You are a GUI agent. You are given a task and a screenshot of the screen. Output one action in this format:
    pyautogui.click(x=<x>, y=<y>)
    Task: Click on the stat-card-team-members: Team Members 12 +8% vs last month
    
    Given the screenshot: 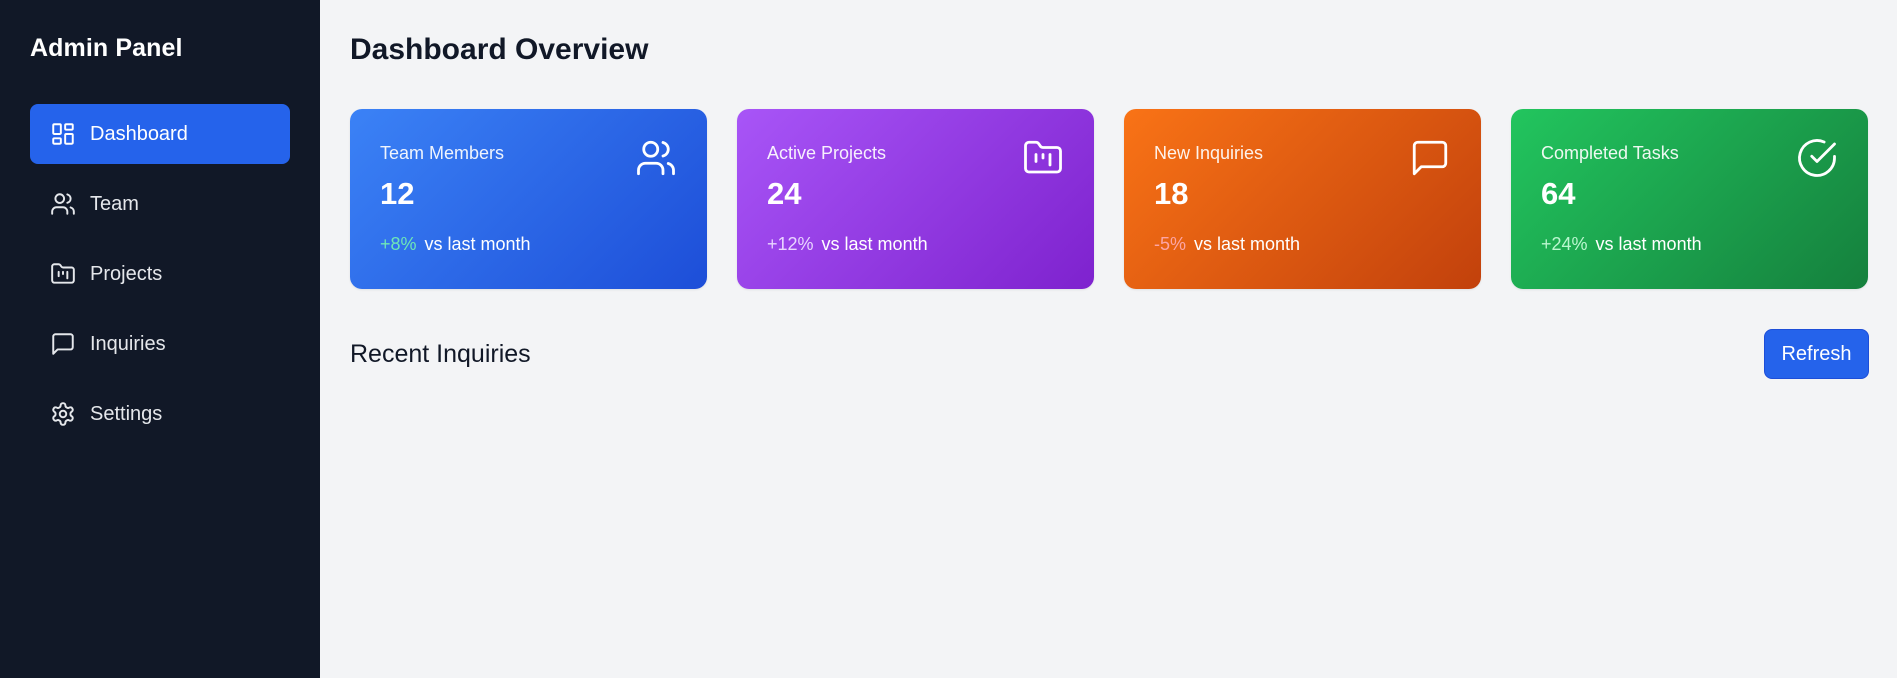 What is the action you would take?
    pyautogui.click(x=528, y=199)
    